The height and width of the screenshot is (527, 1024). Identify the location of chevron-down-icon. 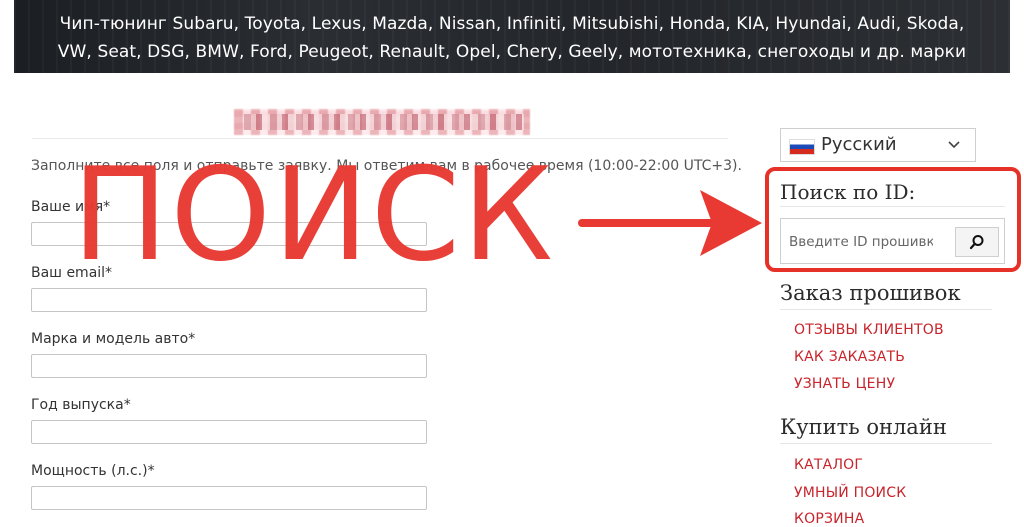
(954, 145).